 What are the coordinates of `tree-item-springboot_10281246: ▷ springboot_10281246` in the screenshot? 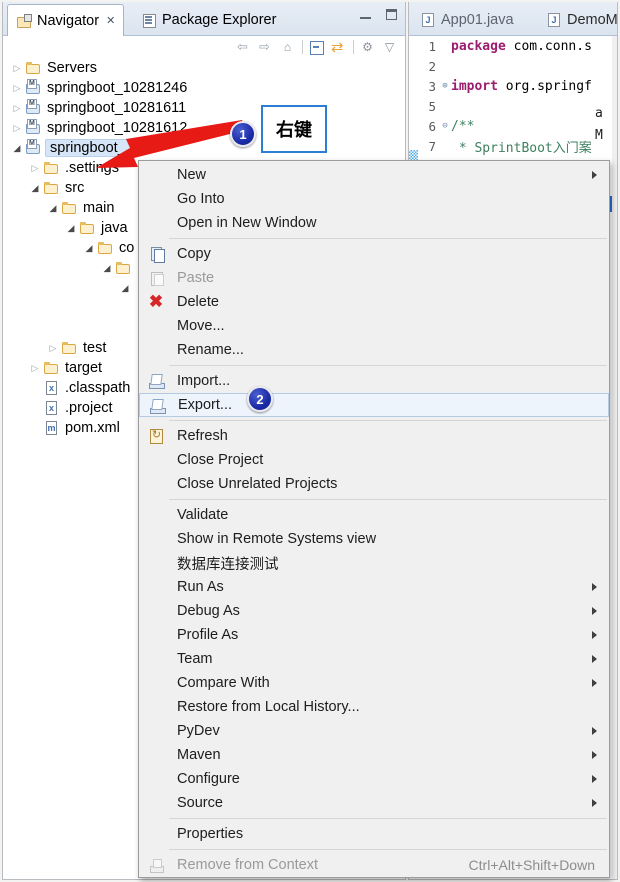 It's located at (204, 88).